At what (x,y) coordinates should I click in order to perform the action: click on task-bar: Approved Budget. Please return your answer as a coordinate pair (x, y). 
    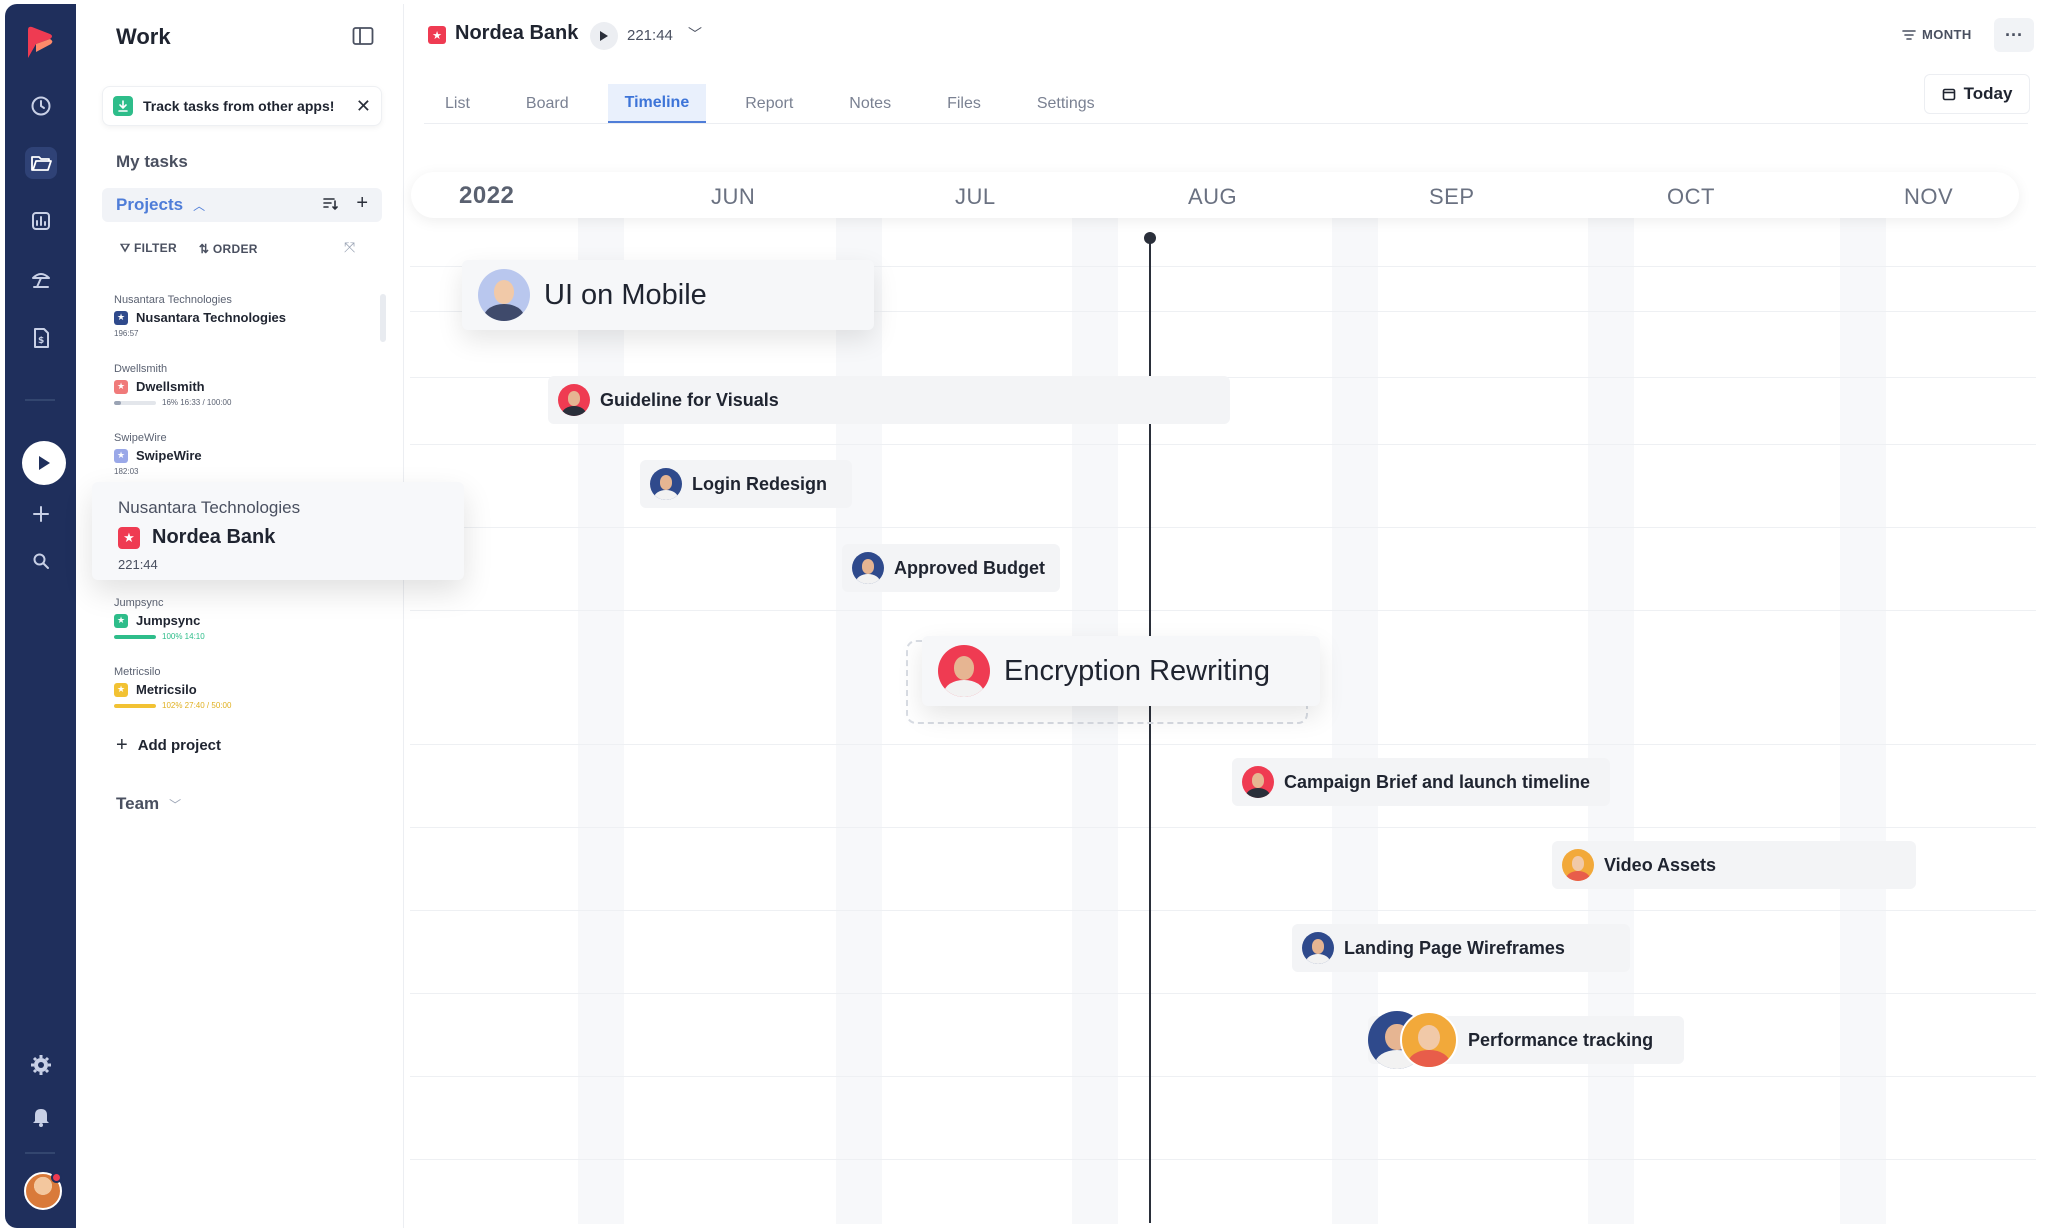
    Looking at the image, I should click on (951, 568).